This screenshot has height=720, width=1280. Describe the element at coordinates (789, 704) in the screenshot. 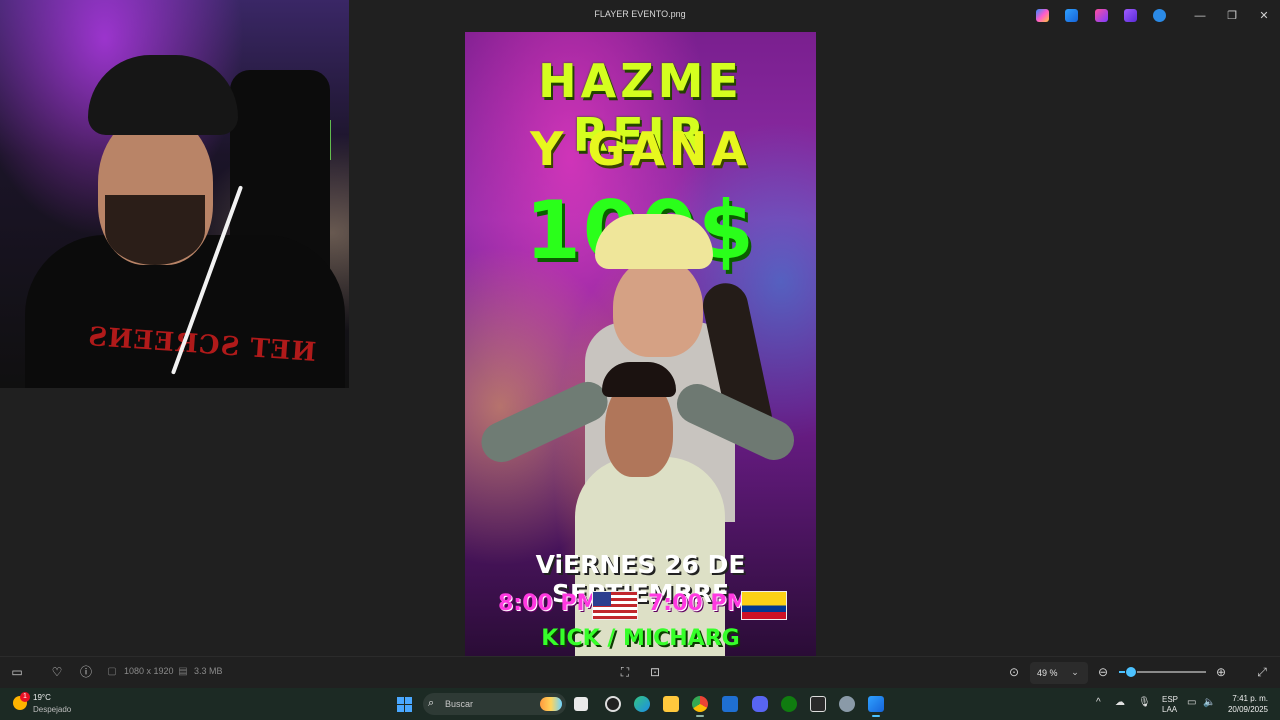

I see `xbox-icon` at that location.